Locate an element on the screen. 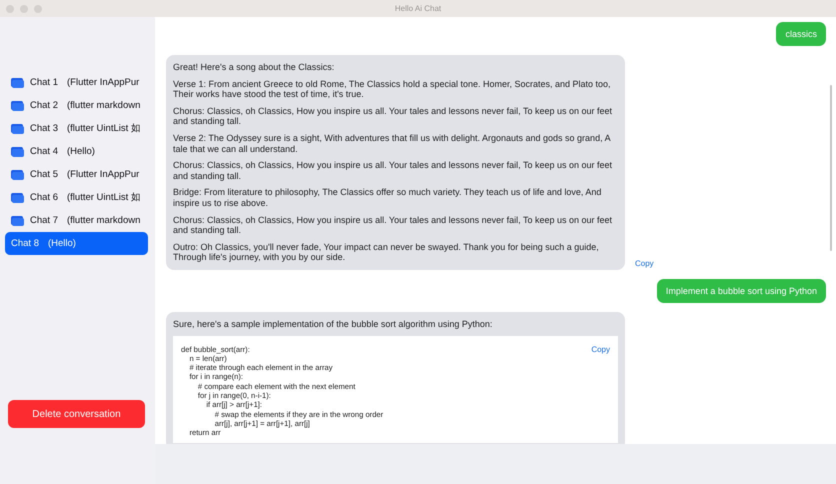 Image resolution: width=836 pixels, height=484 pixels. chat-list-item: Chat 1 (Flutter InAppPur is located at coordinates (76, 82).